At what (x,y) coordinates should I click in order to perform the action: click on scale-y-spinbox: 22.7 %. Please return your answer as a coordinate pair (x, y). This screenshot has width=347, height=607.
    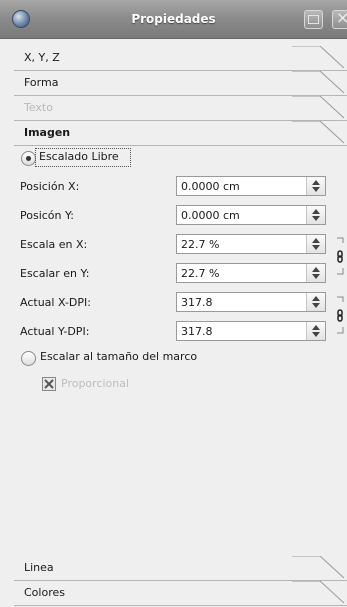
    Looking at the image, I should click on (251, 273).